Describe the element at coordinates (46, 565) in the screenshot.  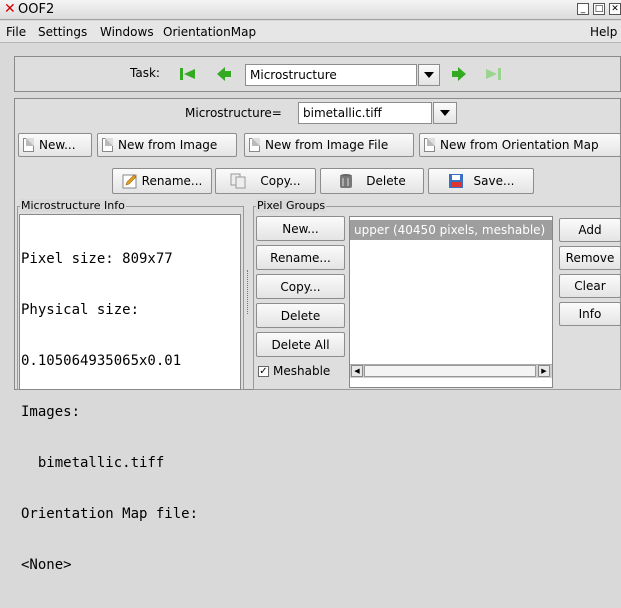
I see `info-line: <None>` at that location.